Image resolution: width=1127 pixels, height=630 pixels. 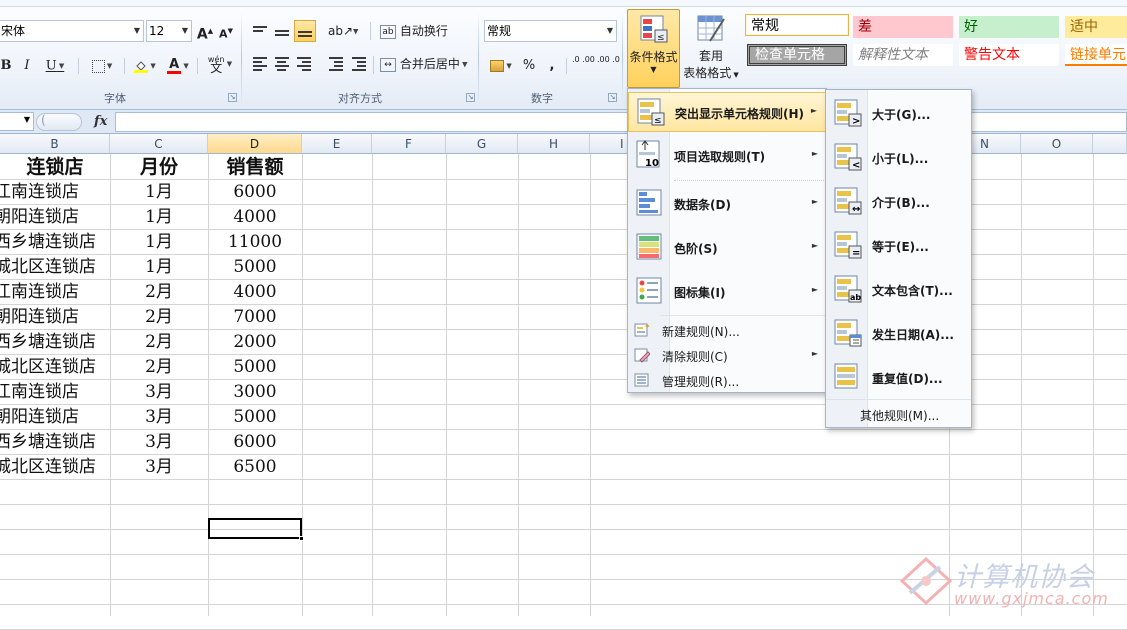 I want to click on formula-input, so click(x=621, y=122).